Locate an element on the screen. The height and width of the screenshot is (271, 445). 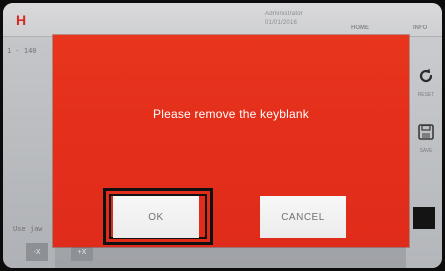
user-name: Administrator is located at coordinates (284, 14).